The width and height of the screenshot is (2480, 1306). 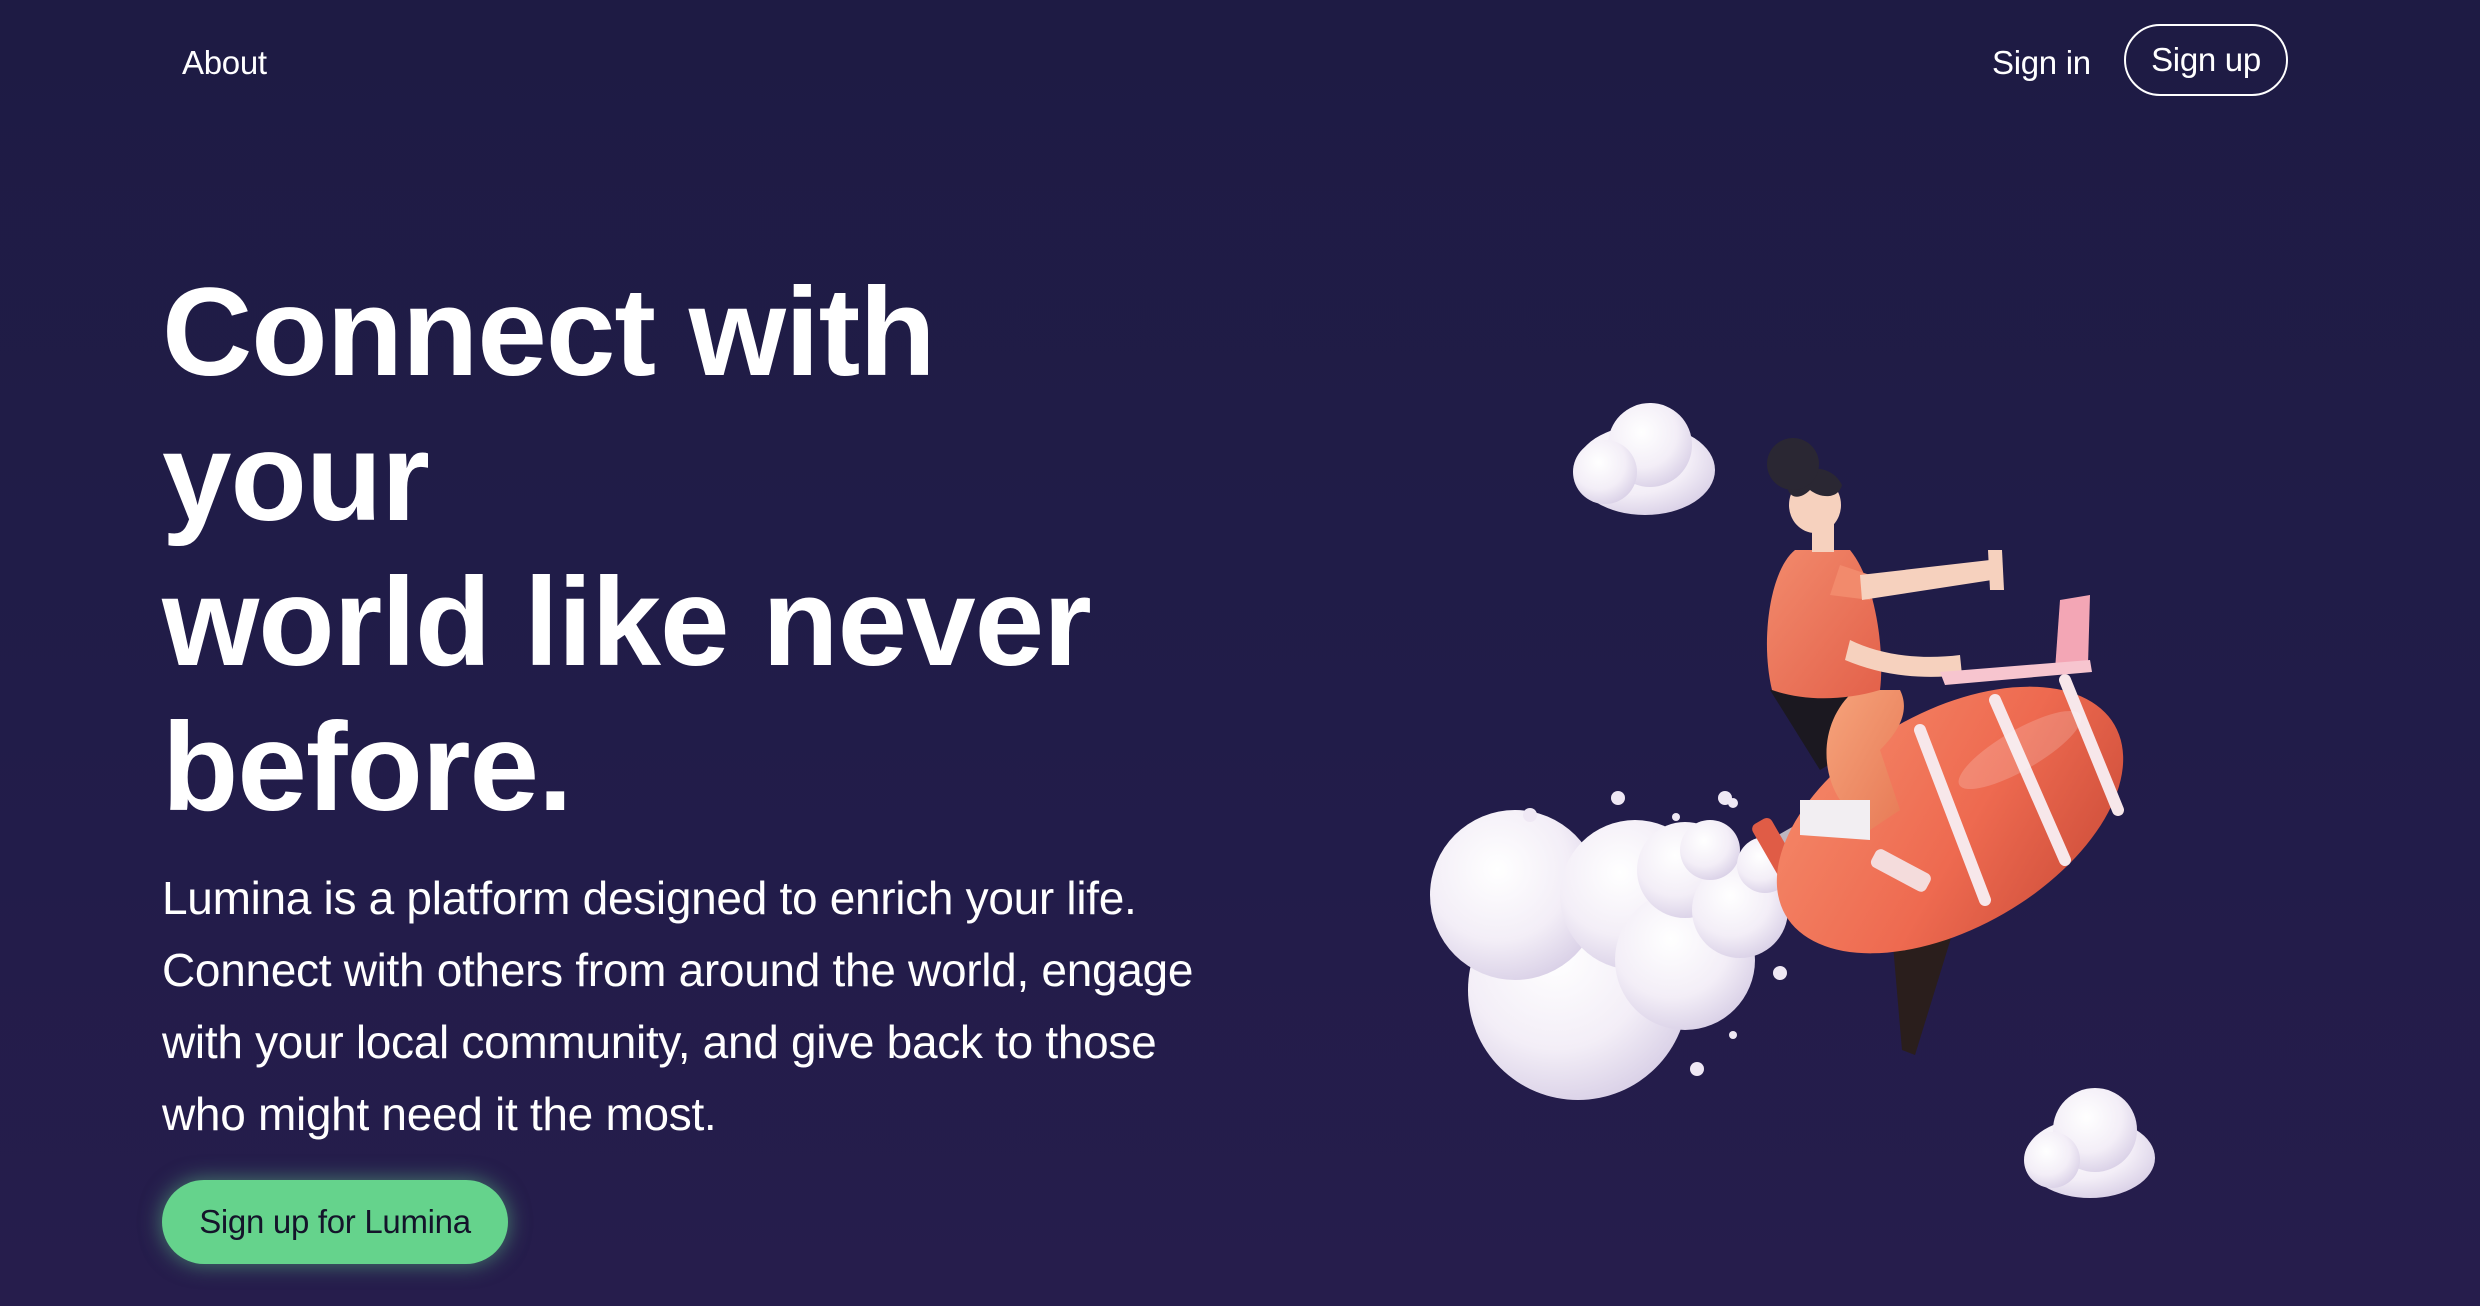 What do you see at coordinates (296, 477) in the screenshot?
I see `hero-title-line: your` at bounding box center [296, 477].